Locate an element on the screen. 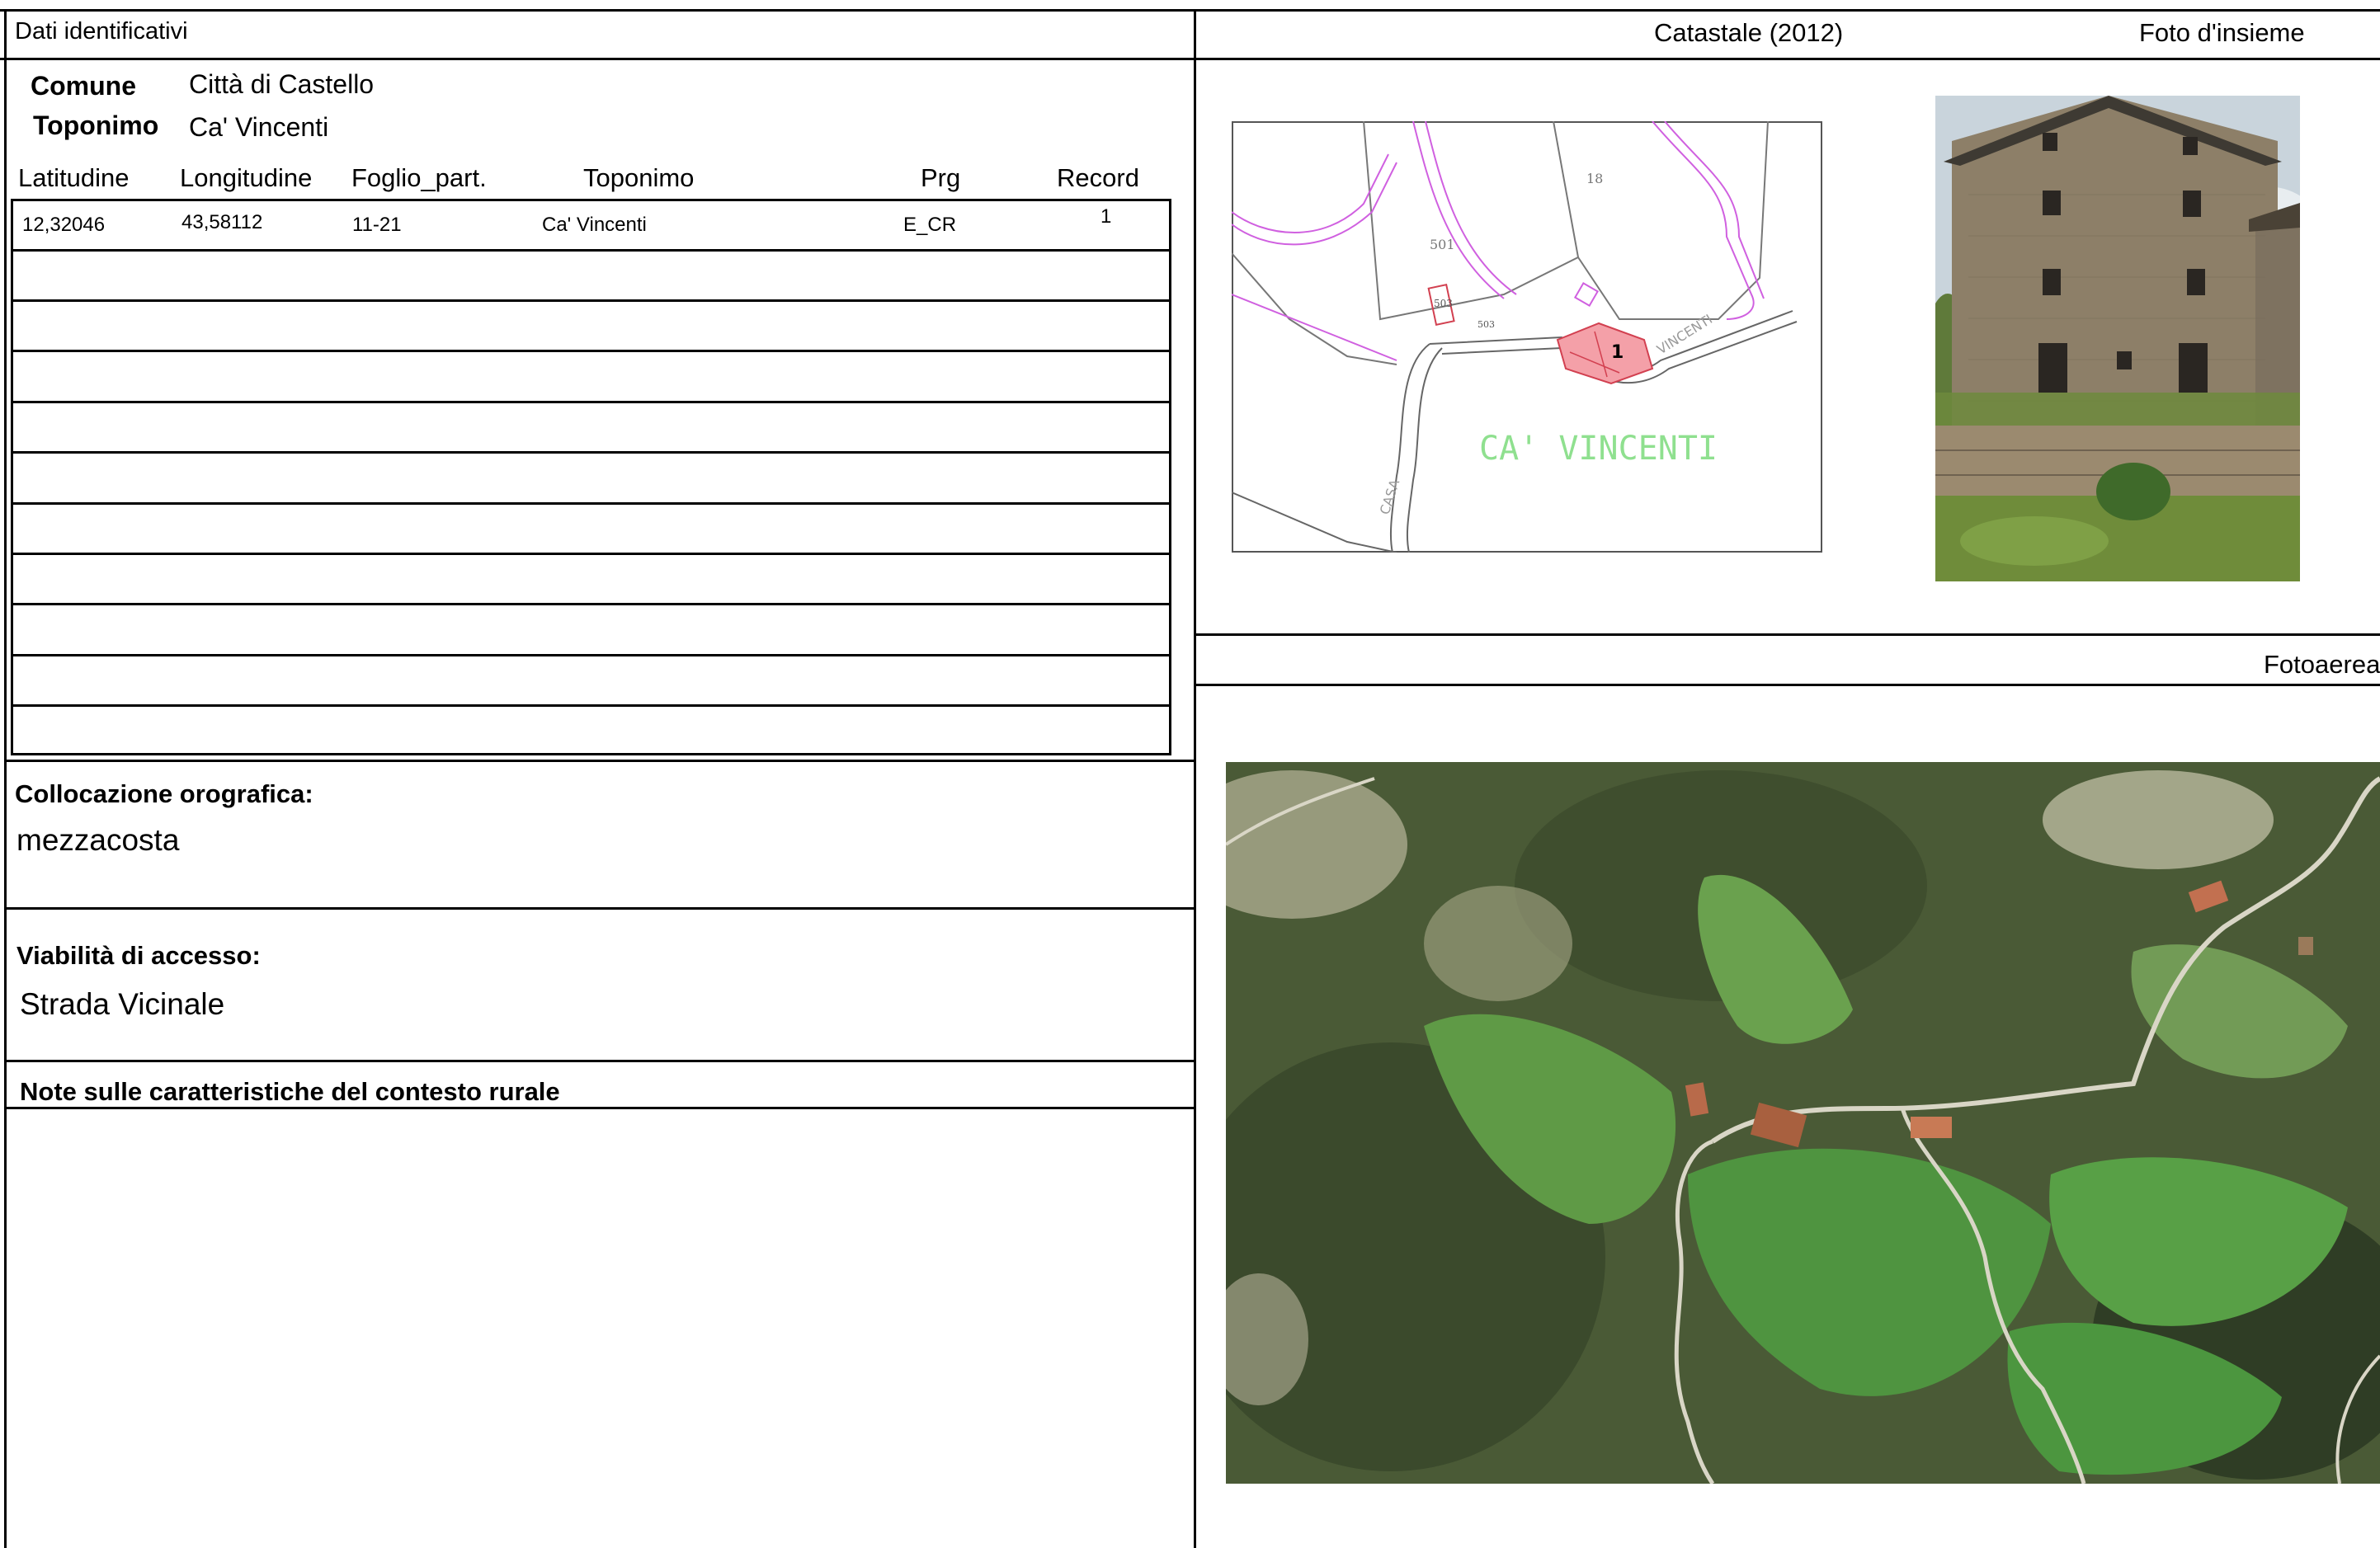 Image resolution: width=2380 pixels, height=1548 pixels. comune-label: Comune is located at coordinates (83, 86).